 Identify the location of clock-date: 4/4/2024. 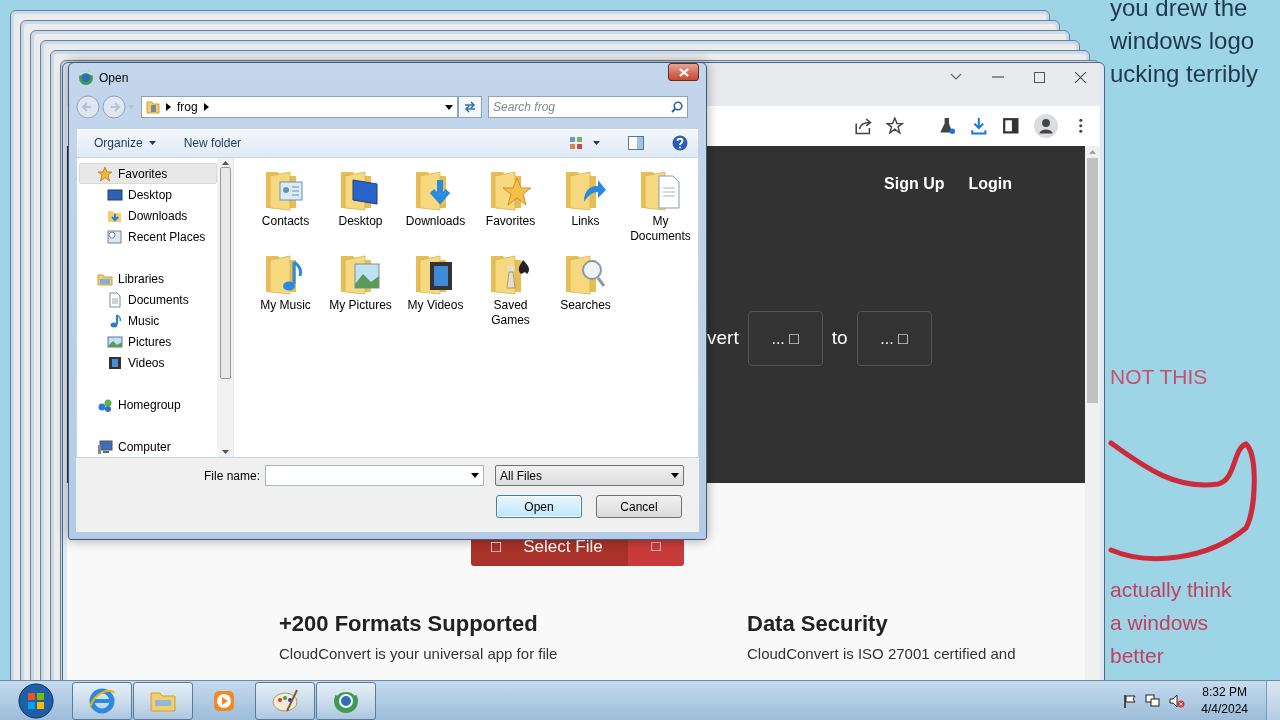
(1224, 709).